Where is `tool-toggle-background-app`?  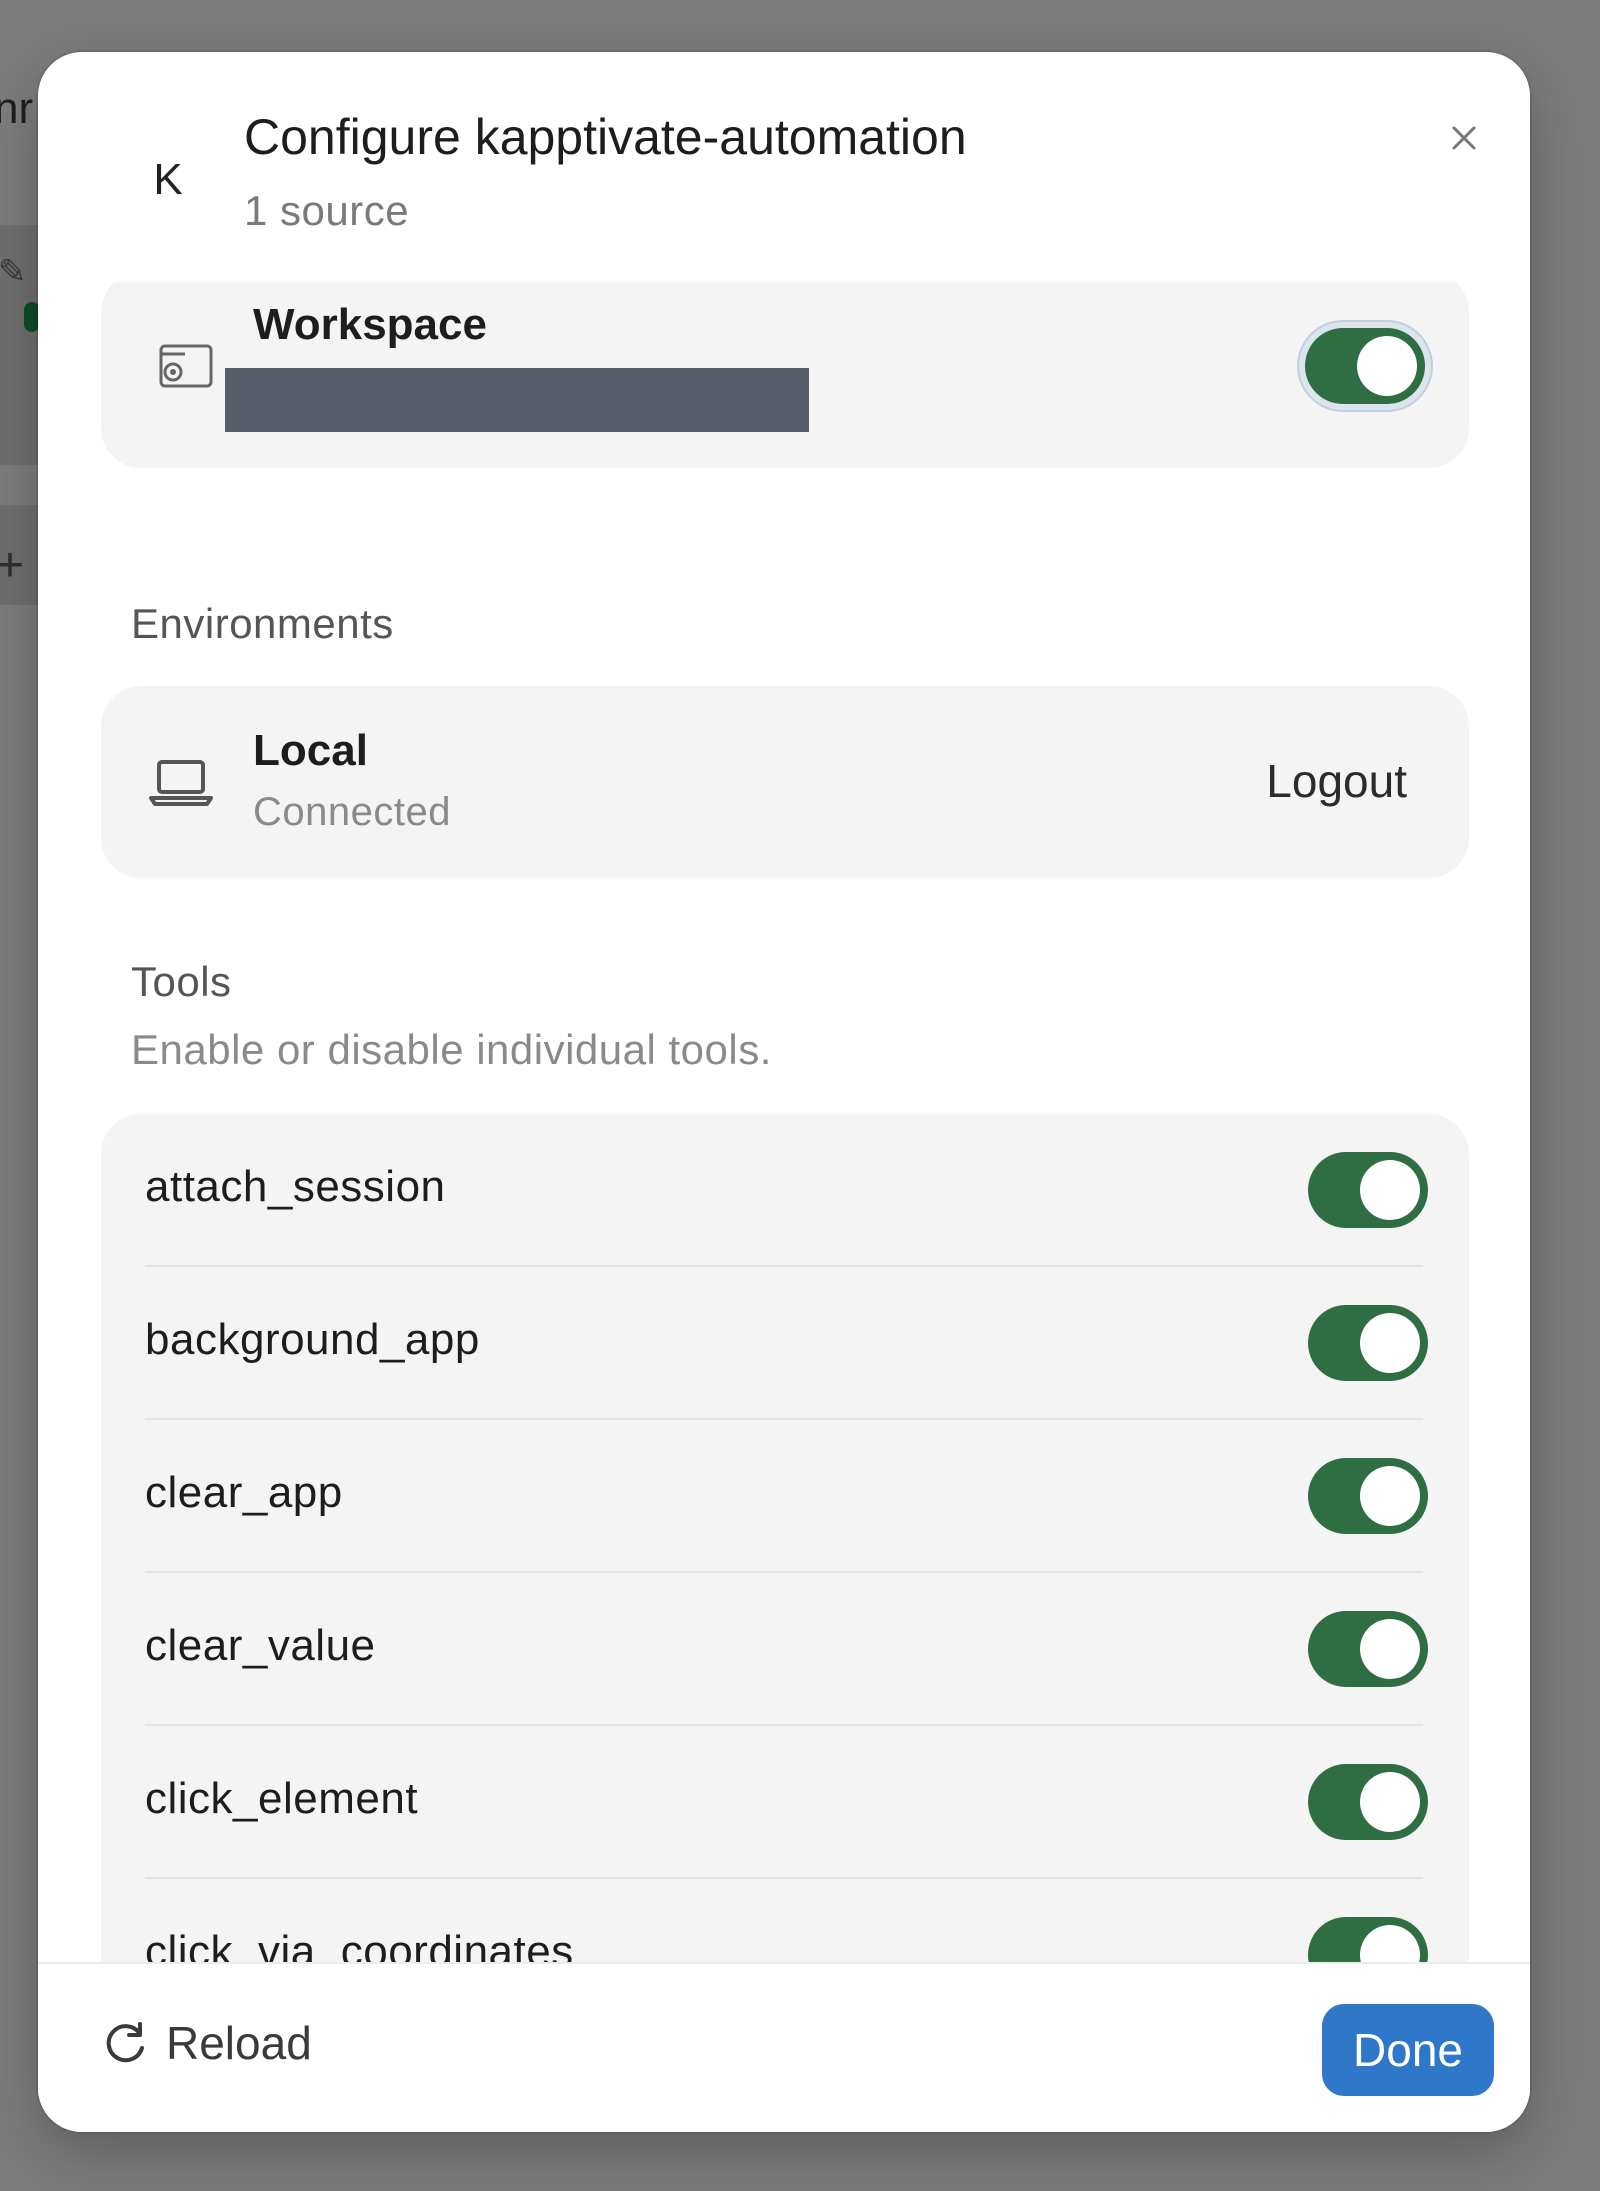 tool-toggle-background-app is located at coordinates (1368, 1343).